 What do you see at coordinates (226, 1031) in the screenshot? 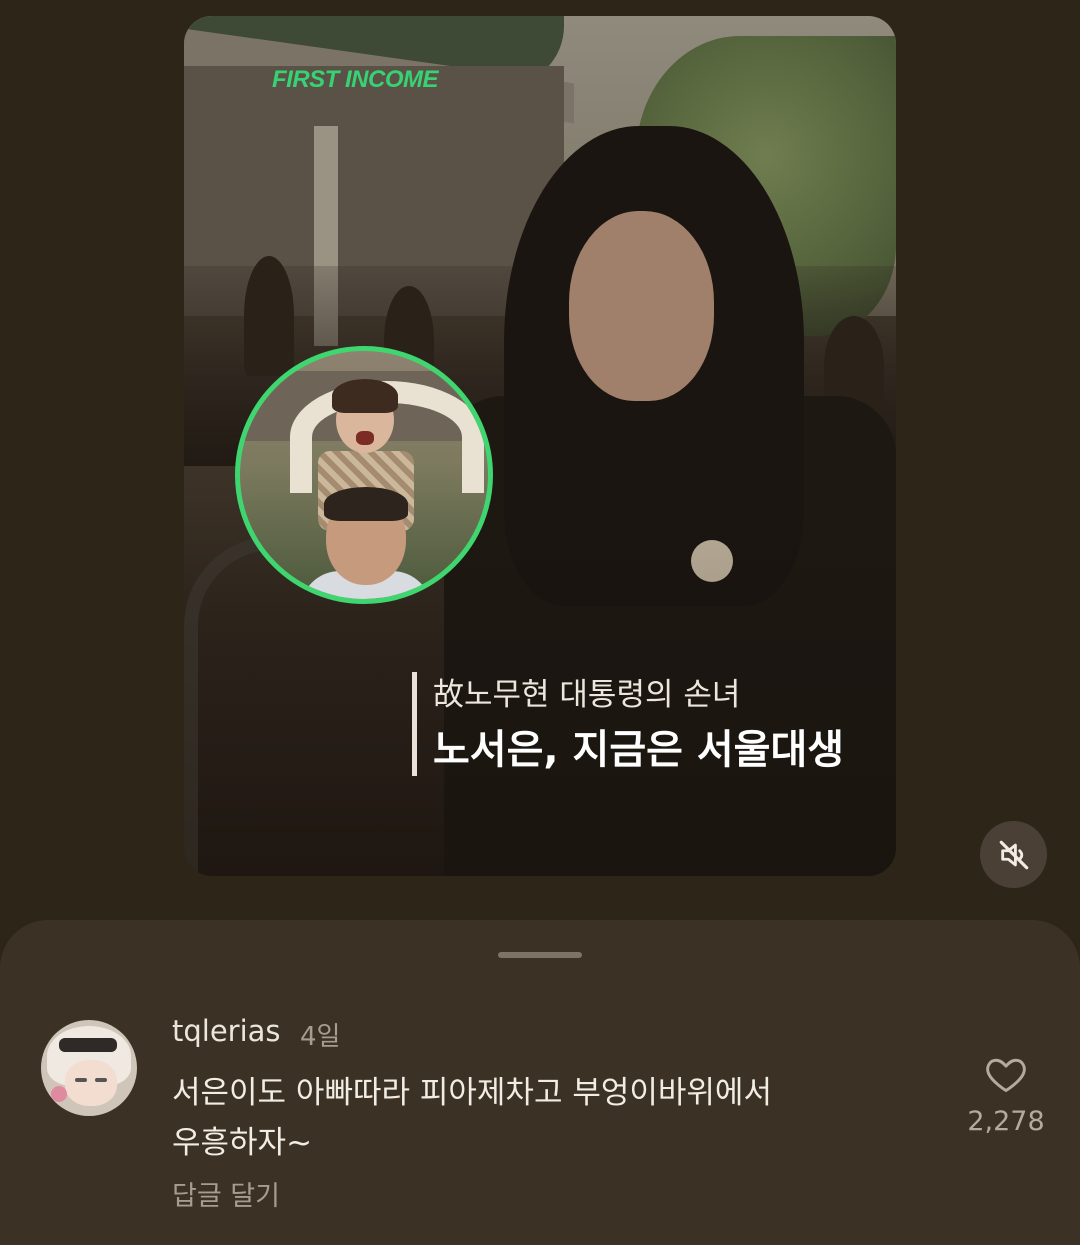
I see `comment-username: tqlerias` at bounding box center [226, 1031].